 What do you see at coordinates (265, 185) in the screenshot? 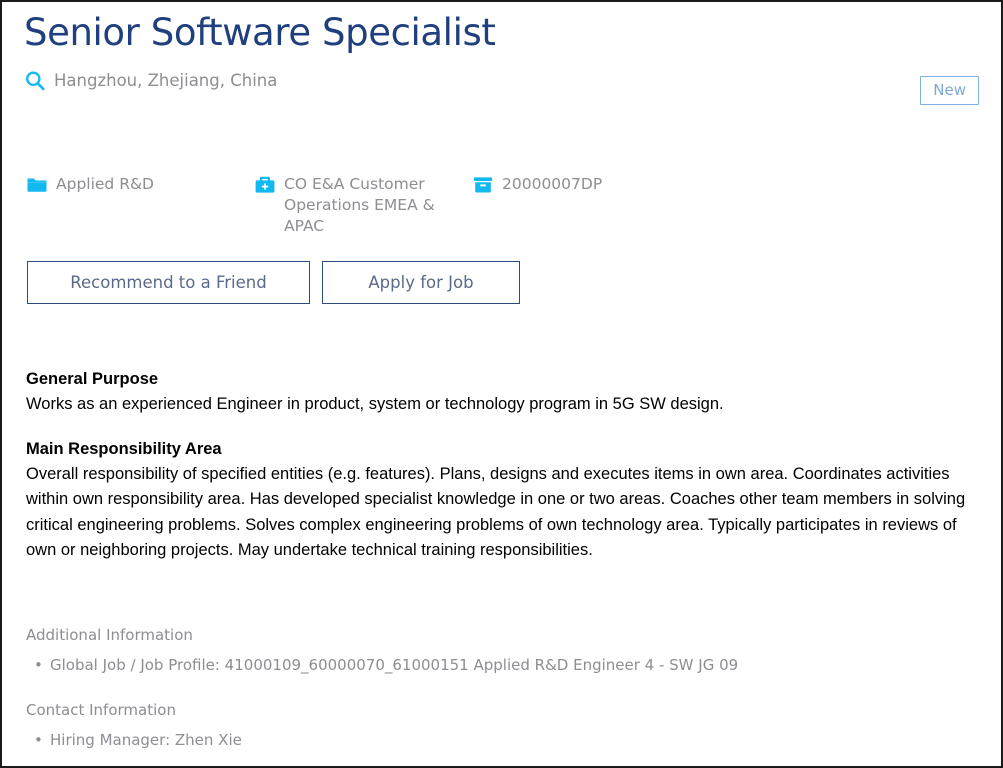
I see `briefcase-icon` at bounding box center [265, 185].